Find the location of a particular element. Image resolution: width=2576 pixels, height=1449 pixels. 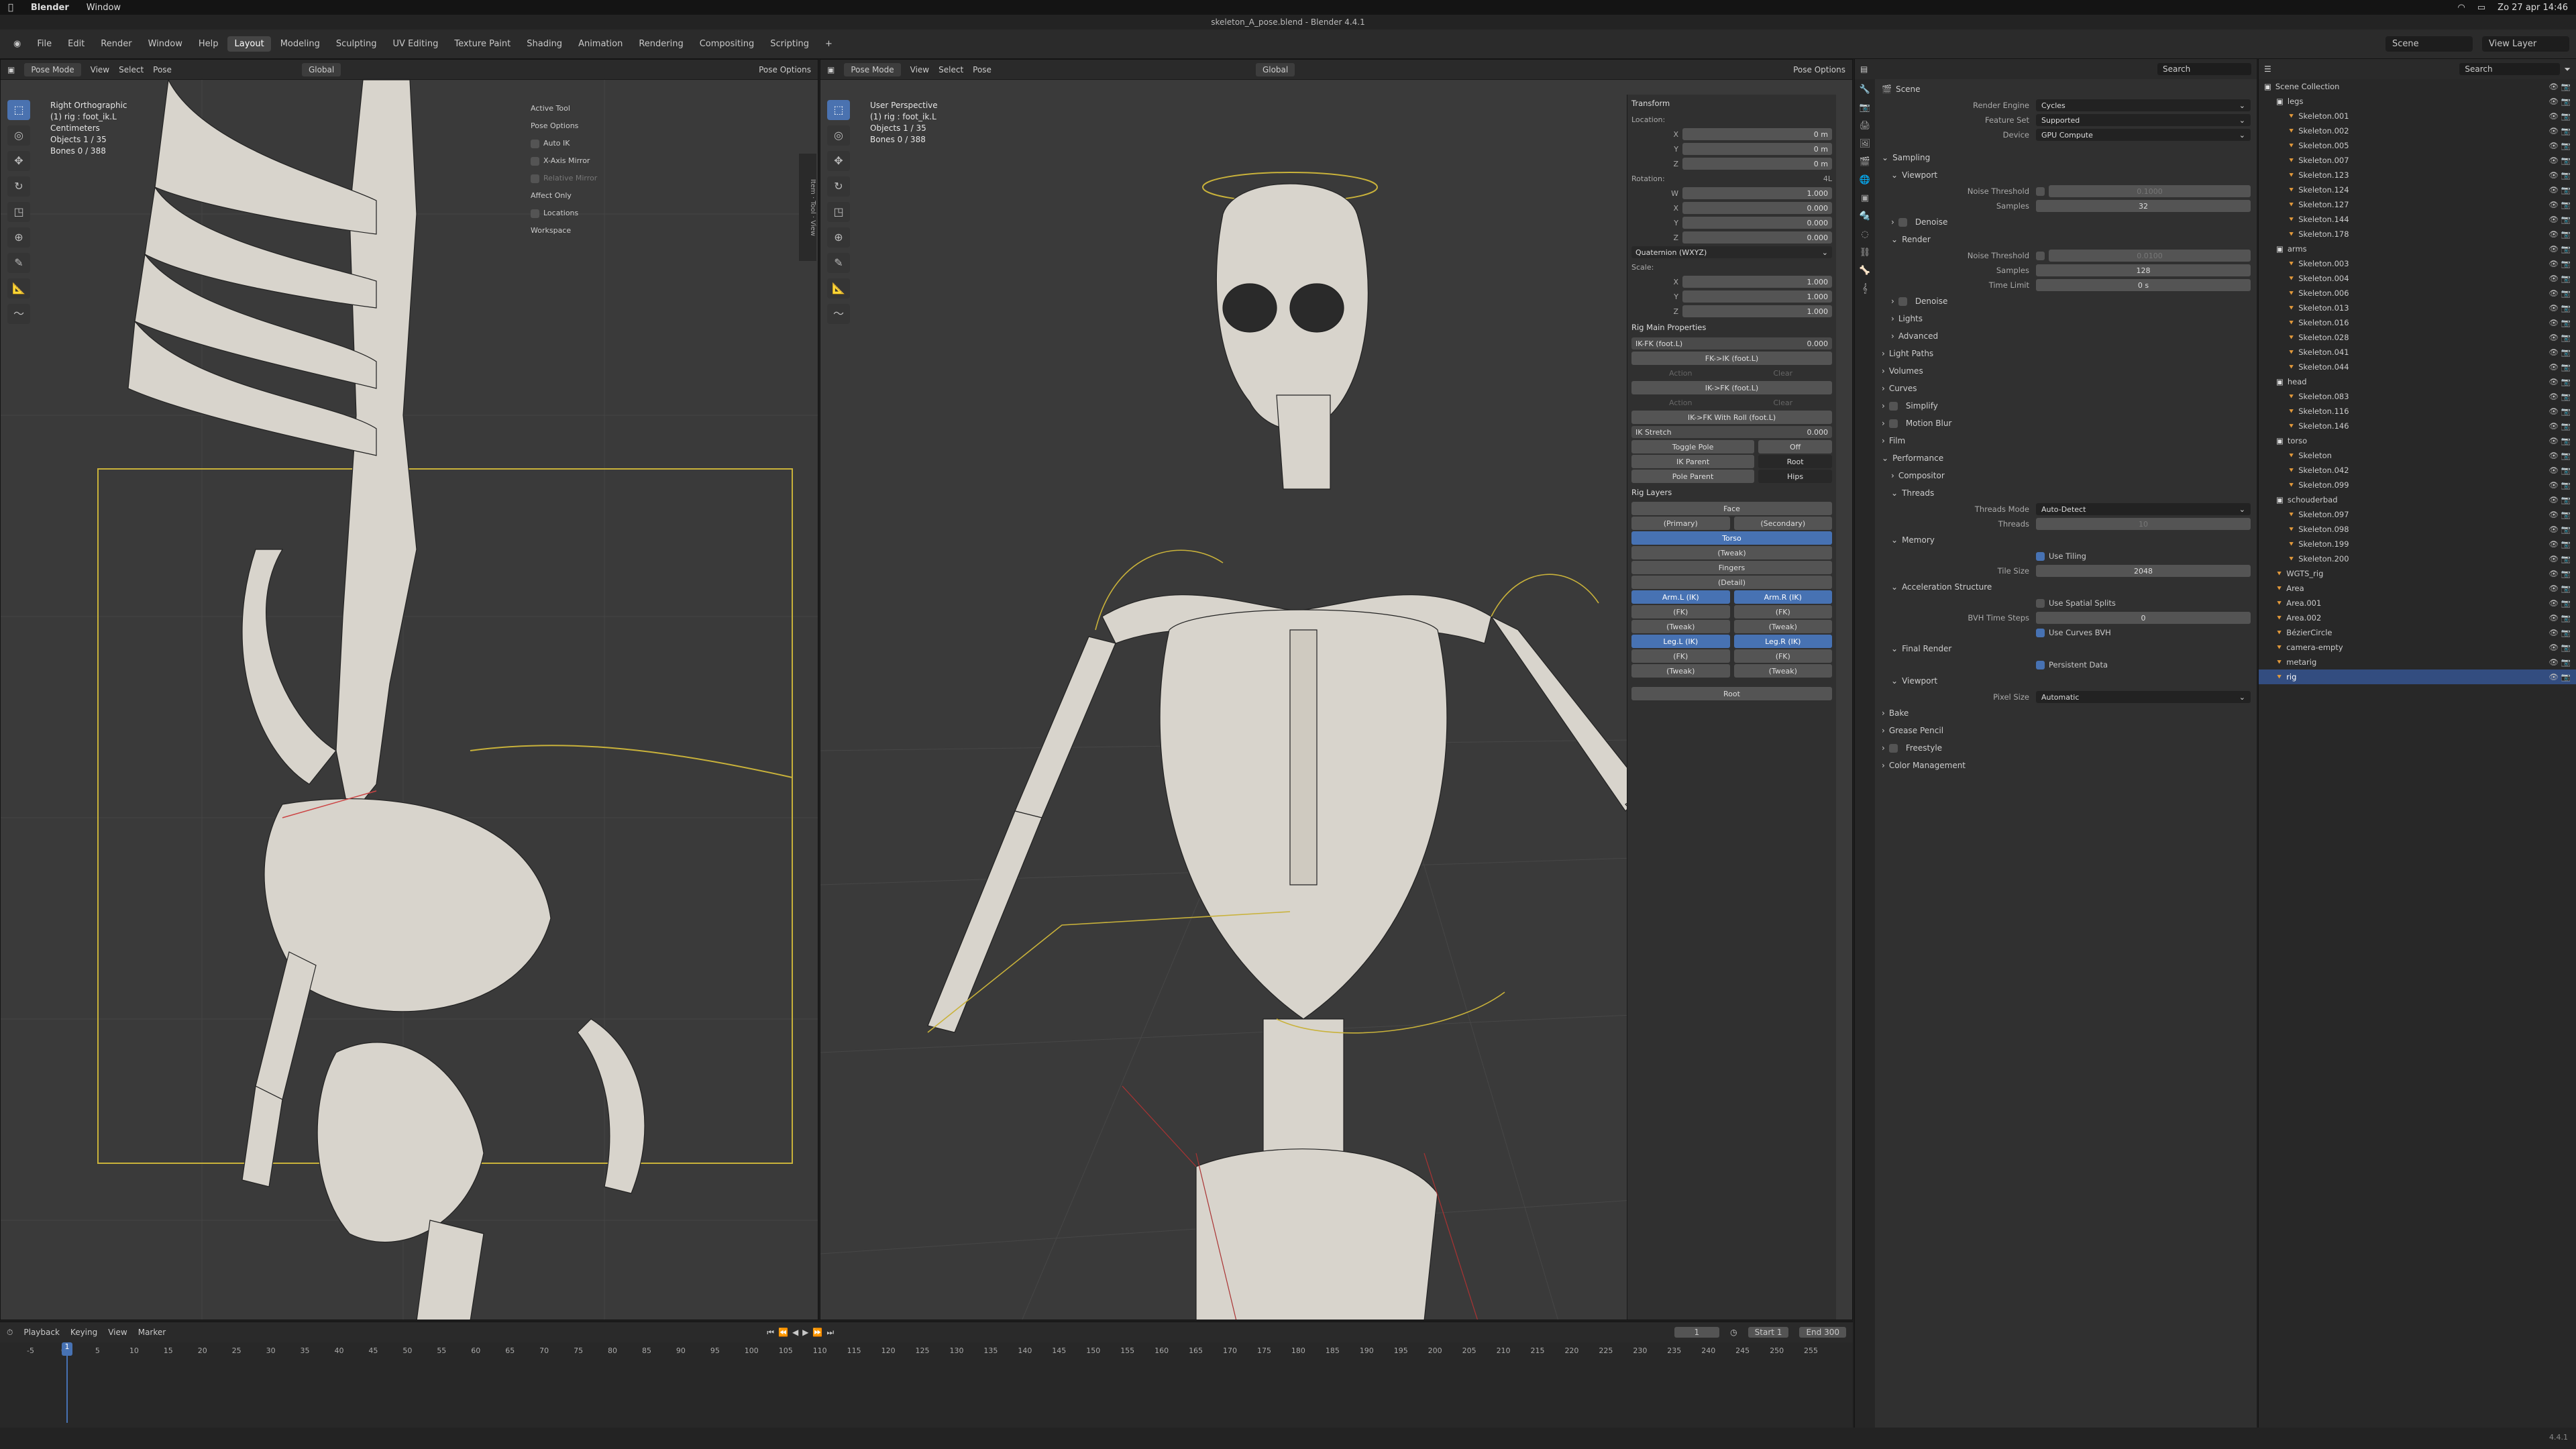

grease-pencil-panel: › Grease Pencil is located at coordinates (2066, 730).